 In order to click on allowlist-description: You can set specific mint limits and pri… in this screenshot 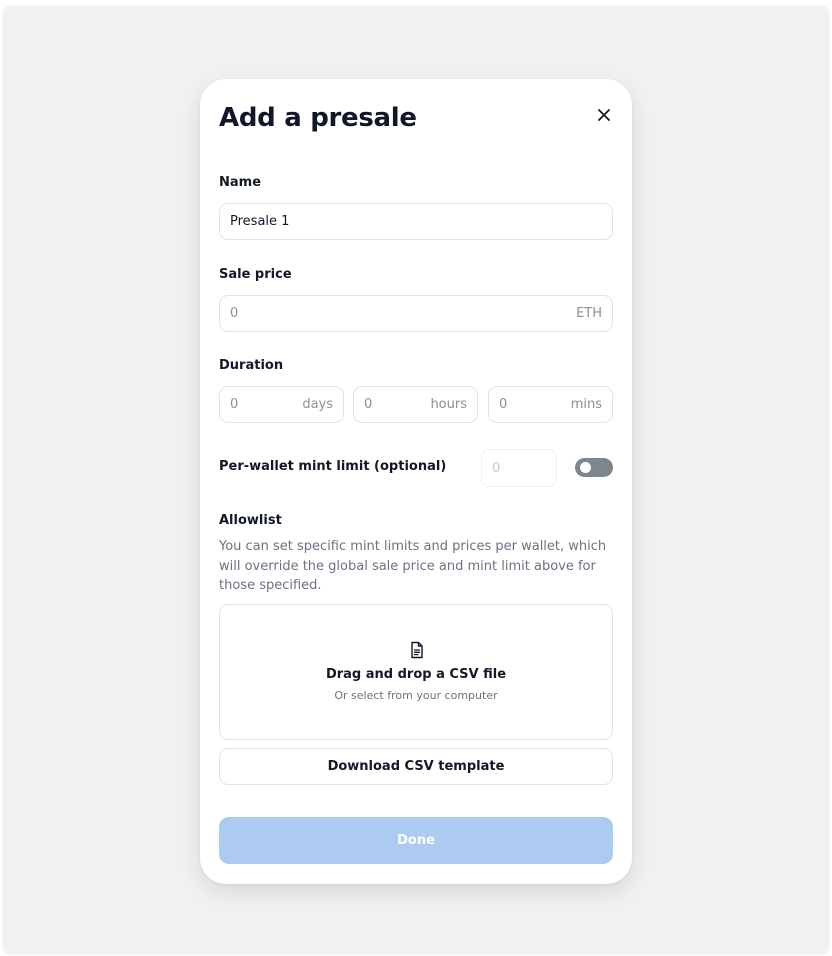, I will do `click(413, 566)`.